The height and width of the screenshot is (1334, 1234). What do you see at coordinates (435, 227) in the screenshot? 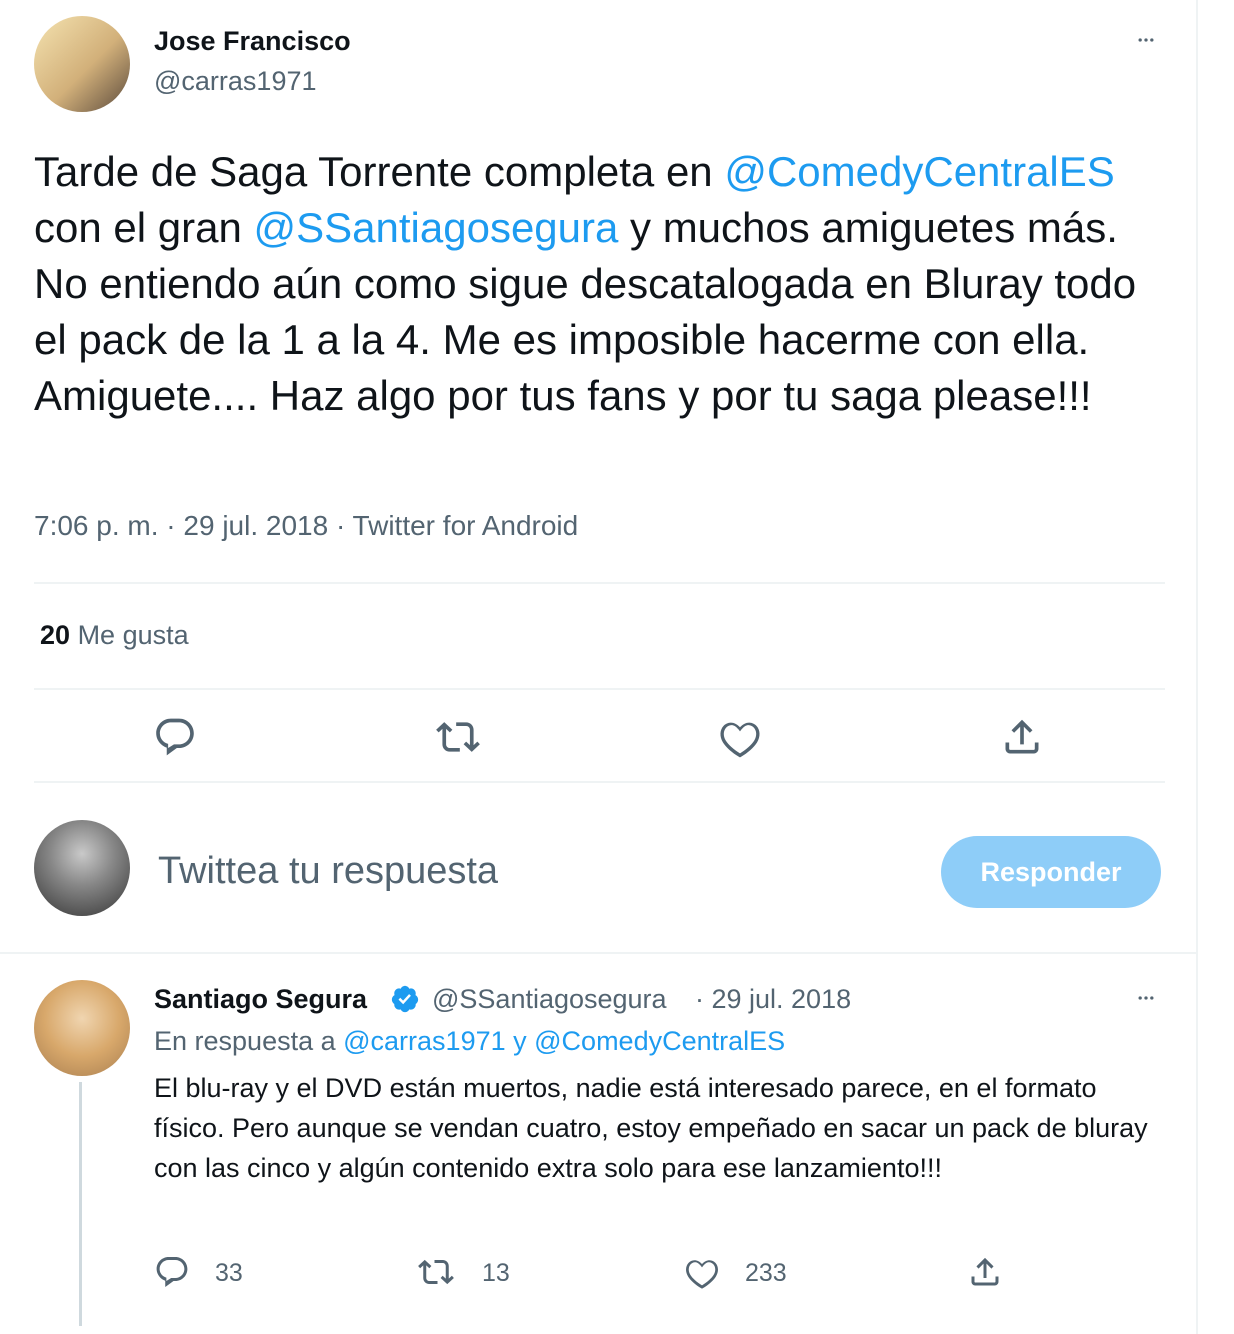
I see `mention-link: @SSantiagosegura` at bounding box center [435, 227].